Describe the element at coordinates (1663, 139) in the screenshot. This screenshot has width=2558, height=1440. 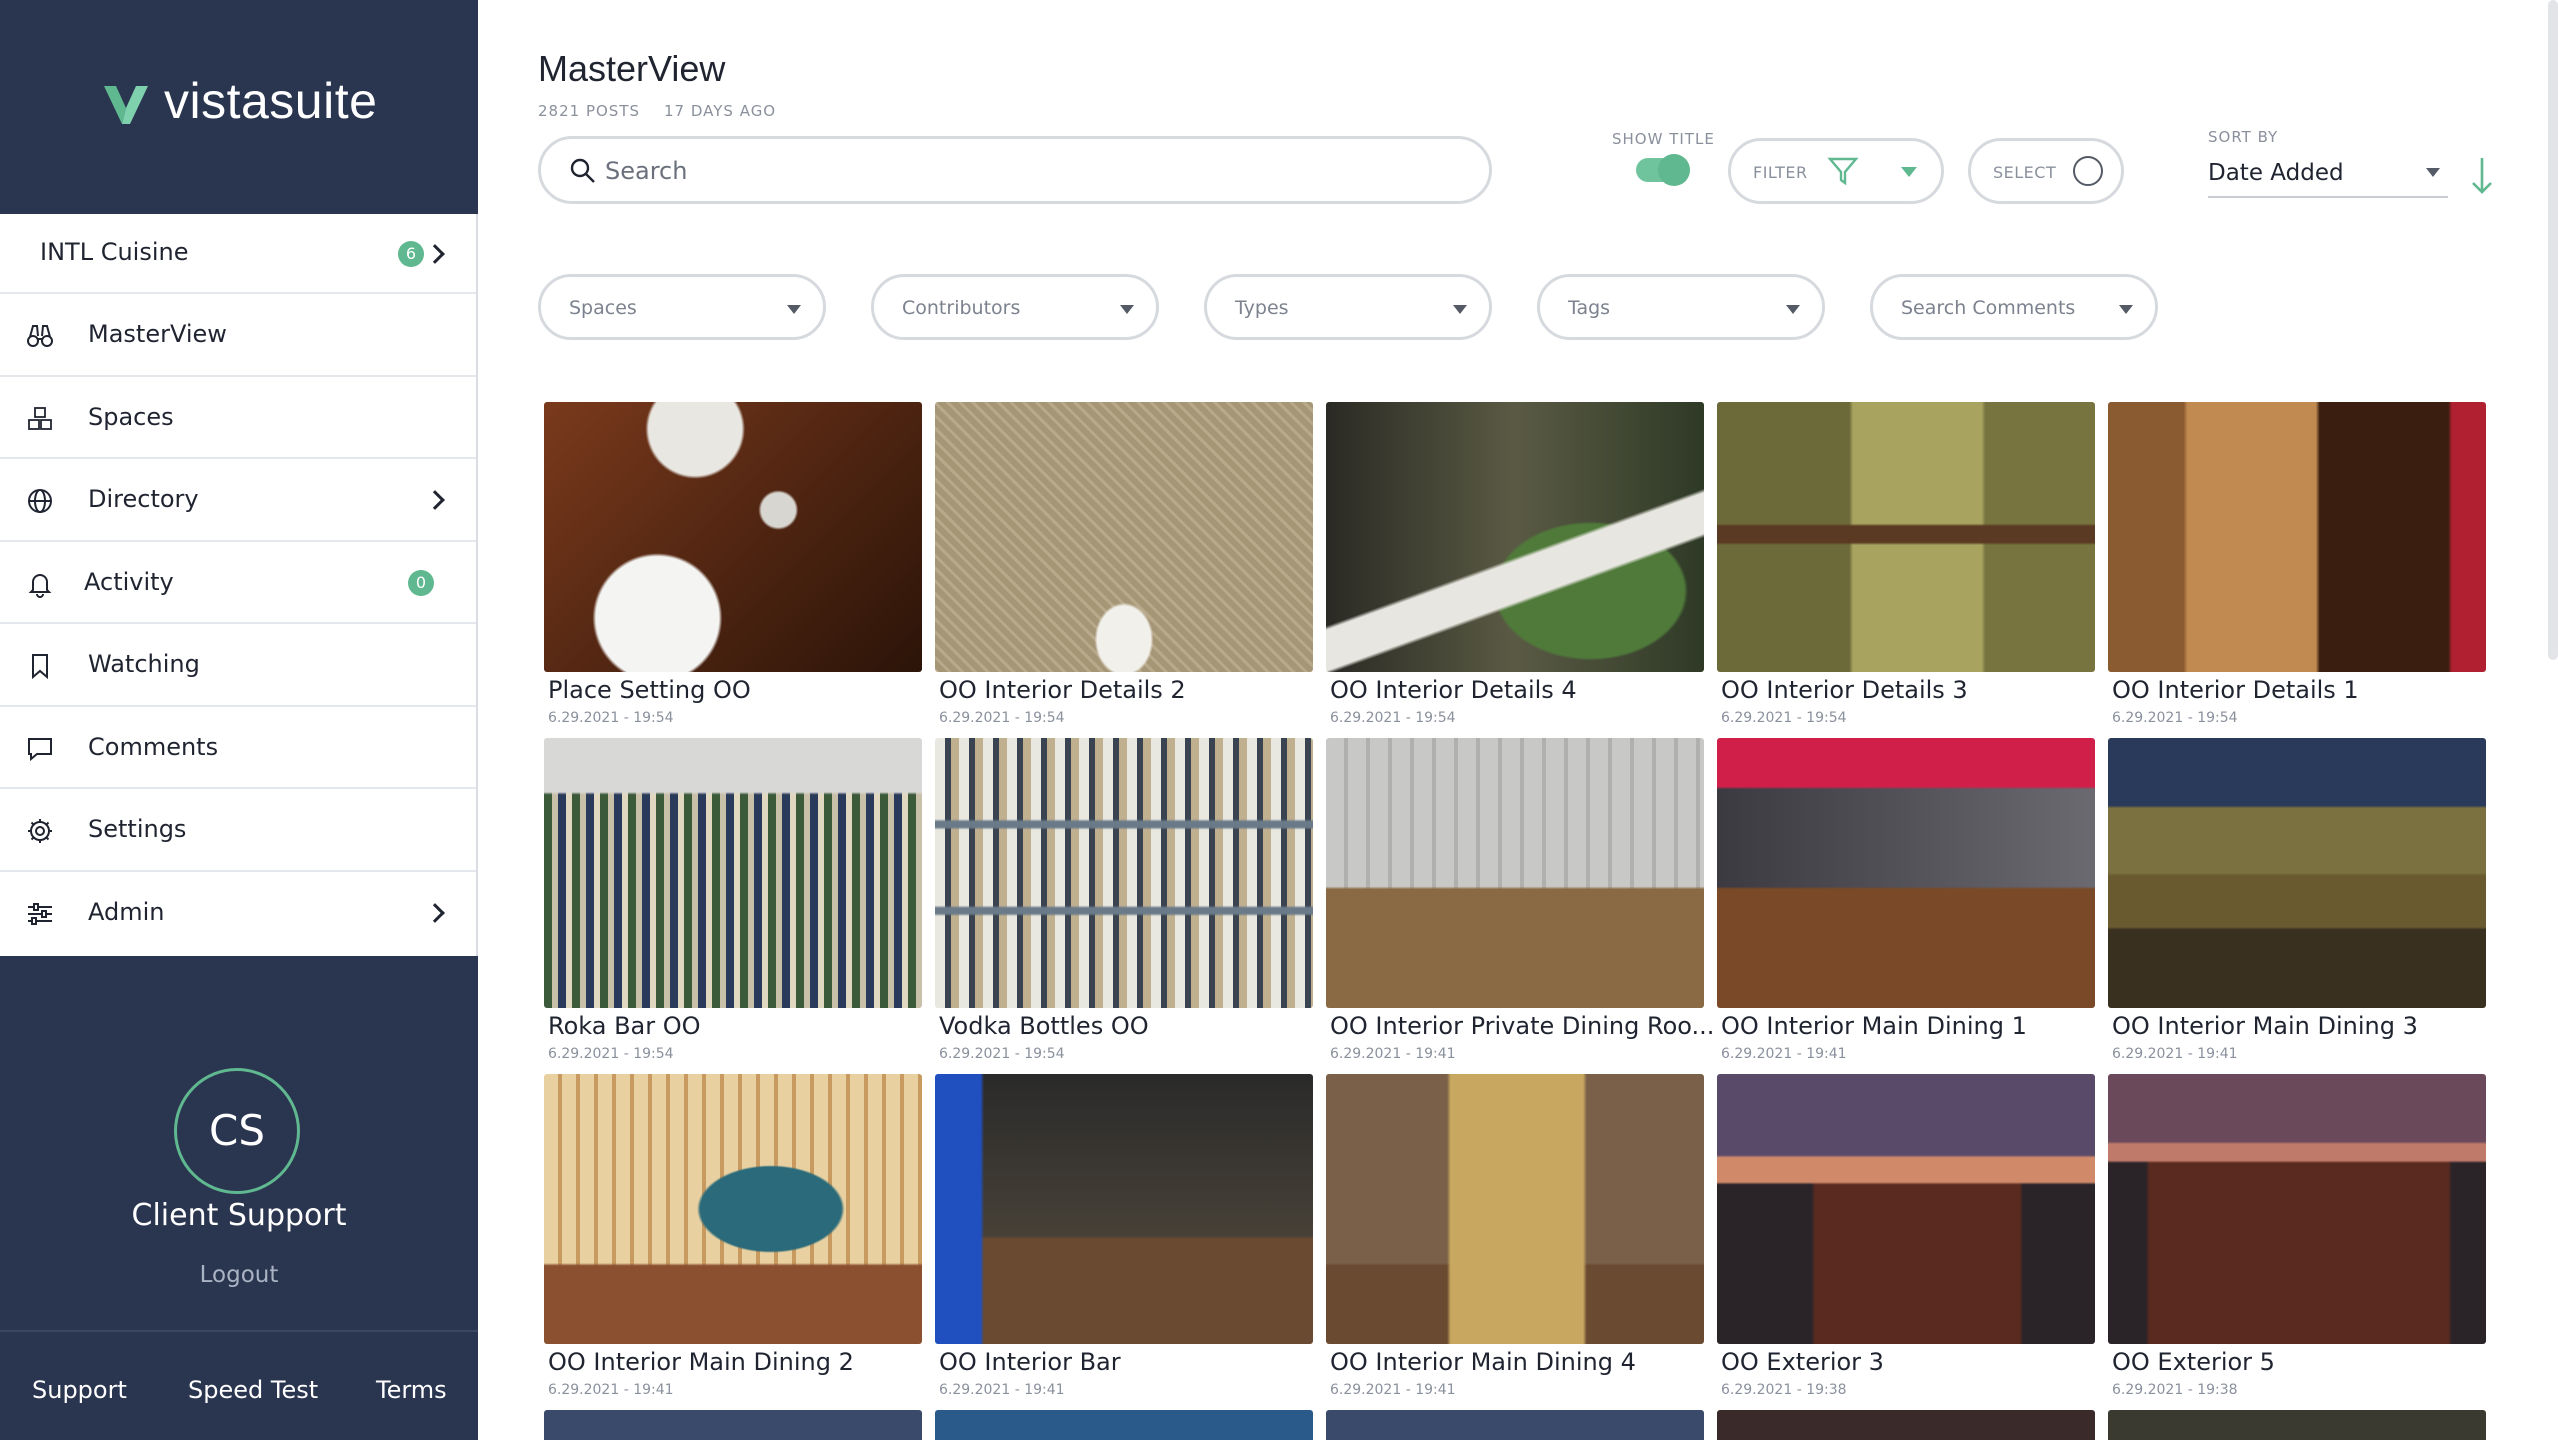
I see `show-title-label: SHOW TITLE` at that location.